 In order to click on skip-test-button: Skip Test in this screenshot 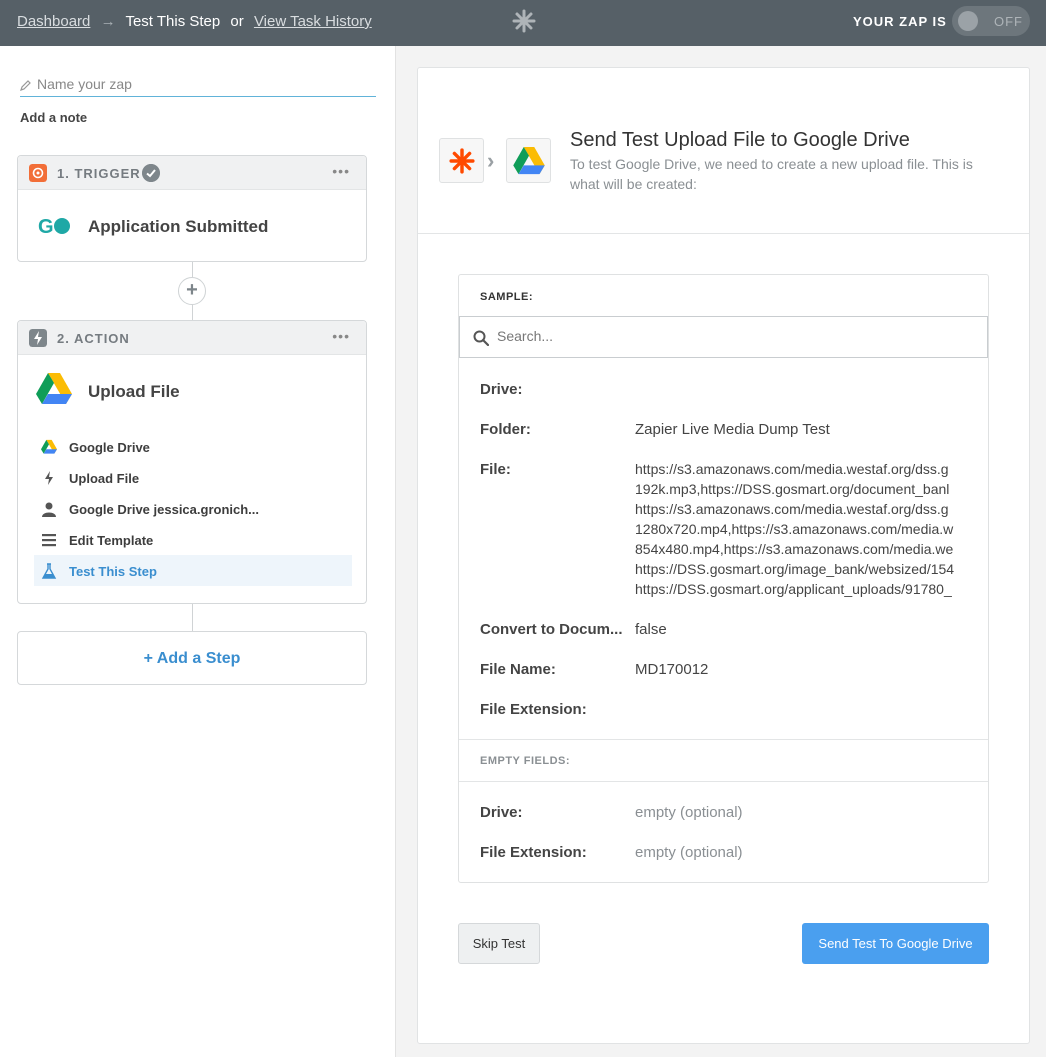, I will do `click(499, 943)`.